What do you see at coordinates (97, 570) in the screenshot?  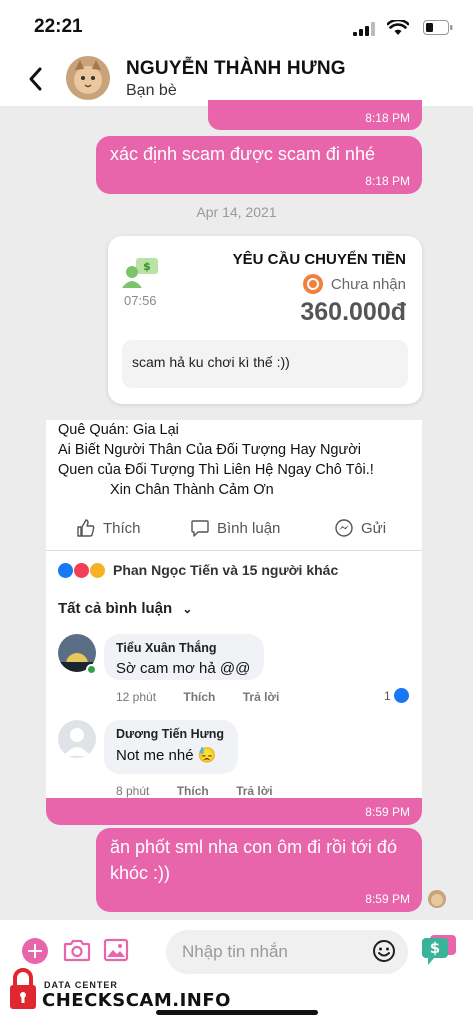 I see `haha-reaction-icon` at bounding box center [97, 570].